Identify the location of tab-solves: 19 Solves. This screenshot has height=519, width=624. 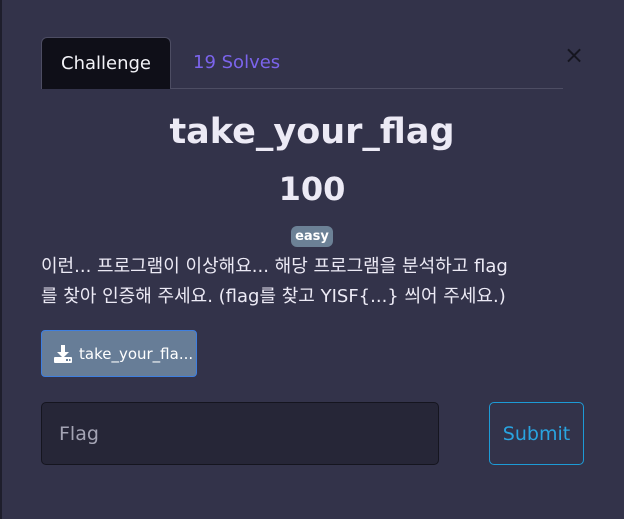
(236, 63).